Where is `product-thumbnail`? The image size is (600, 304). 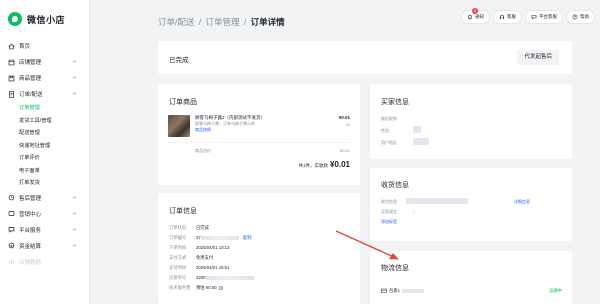 product-thumbnail is located at coordinates (179, 126).